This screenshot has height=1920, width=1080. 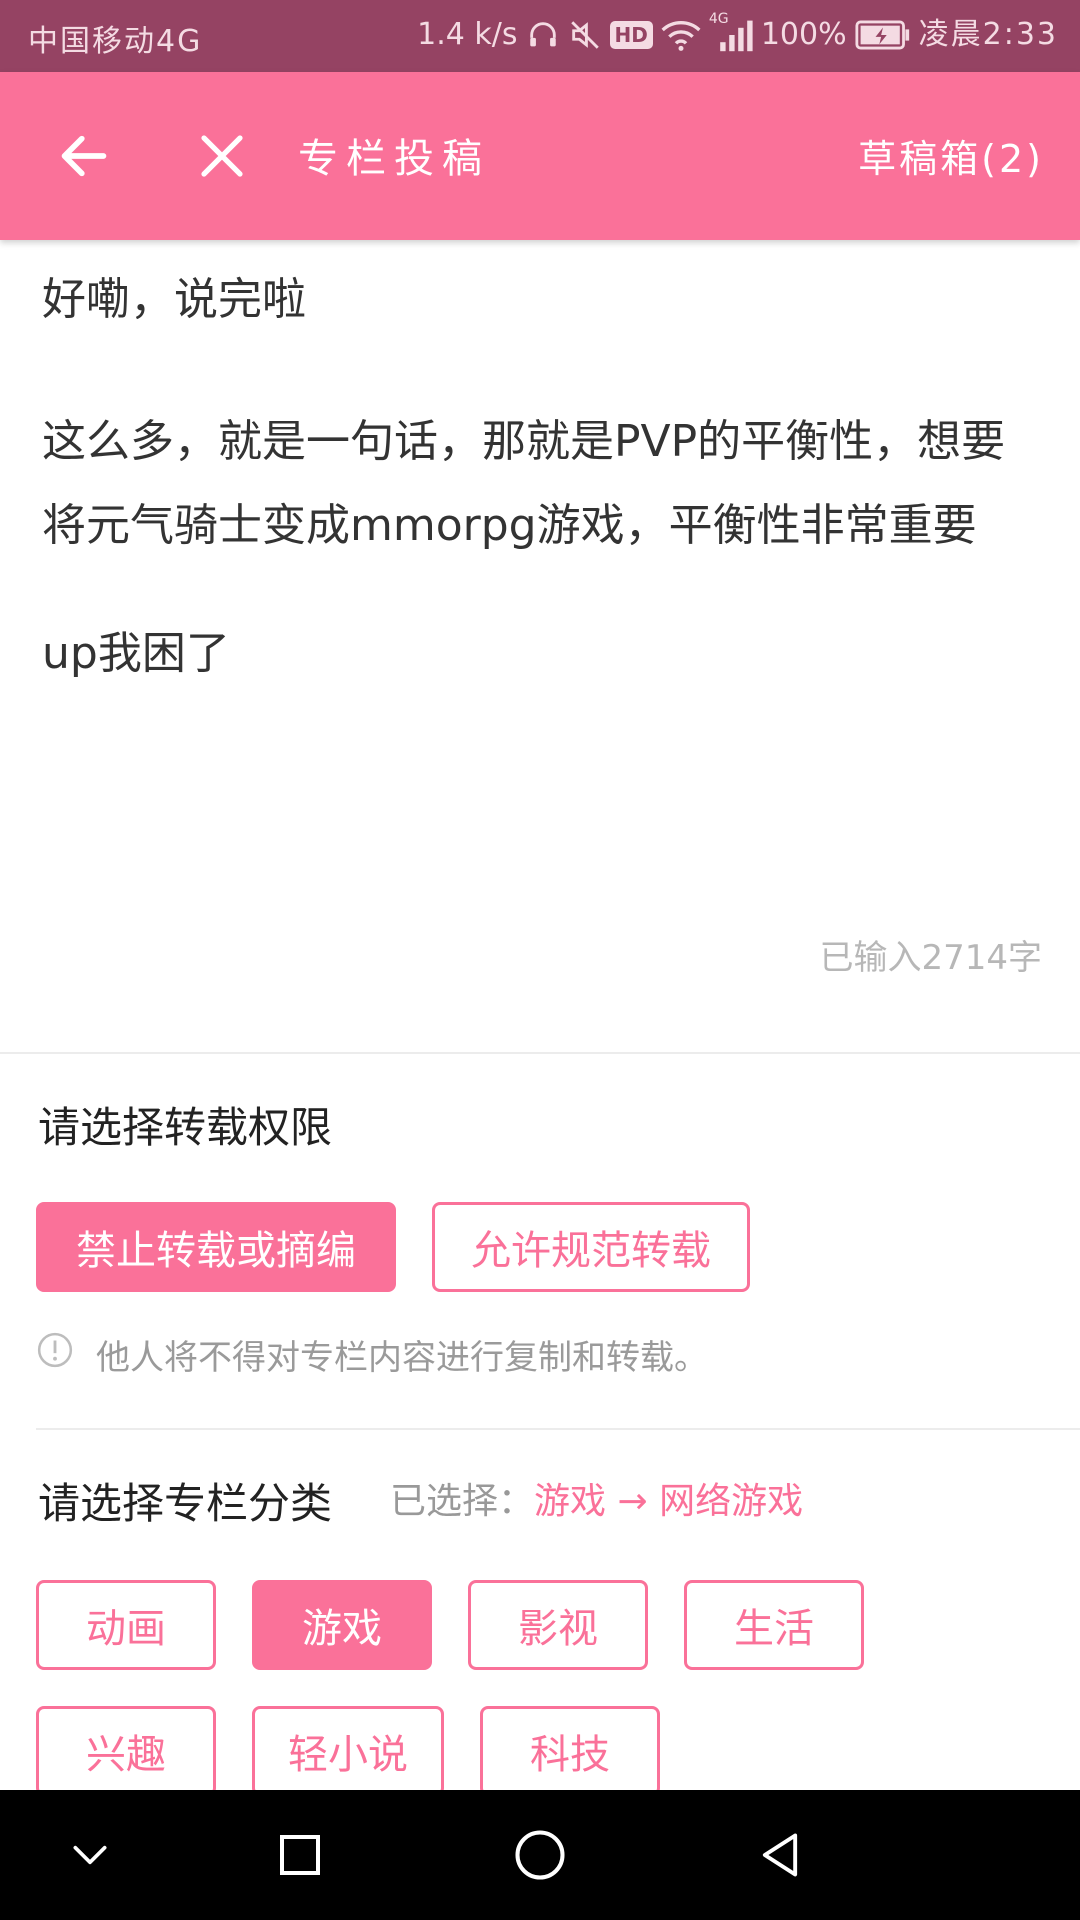 What do you see at coordinates (988, 34) in the screenshot?
I see `clock: 凌晨2:33` at bounding box center [988, 34].